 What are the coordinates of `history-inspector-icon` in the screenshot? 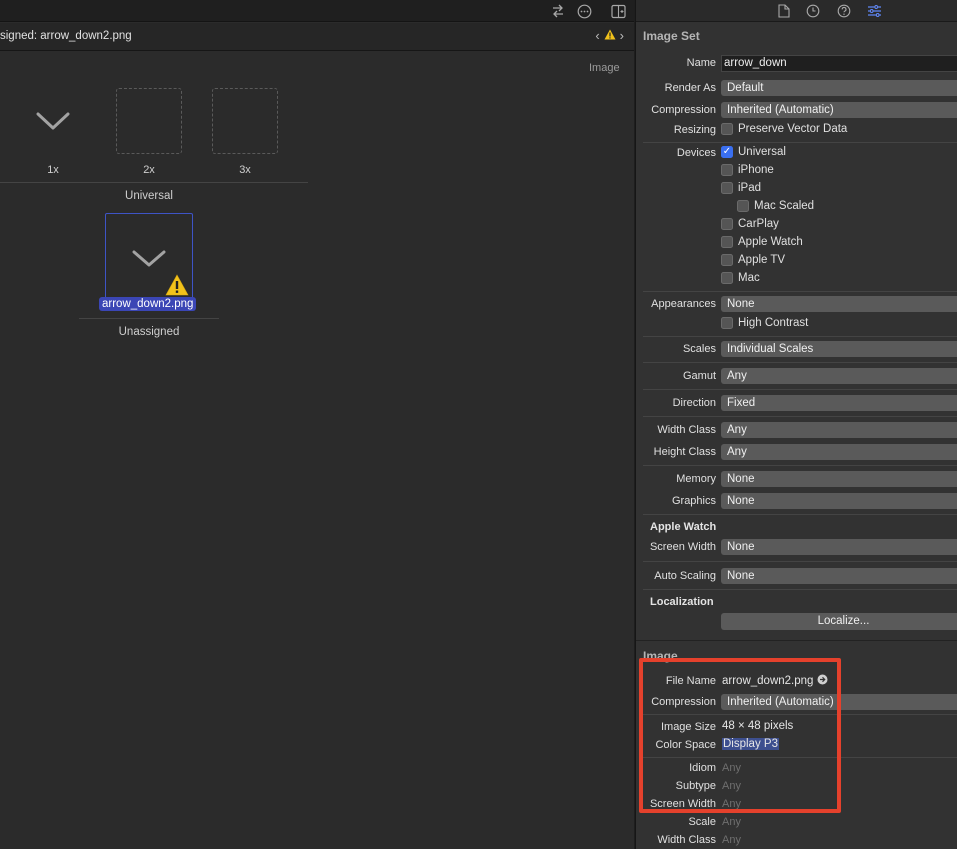 It's located at (813, 11).